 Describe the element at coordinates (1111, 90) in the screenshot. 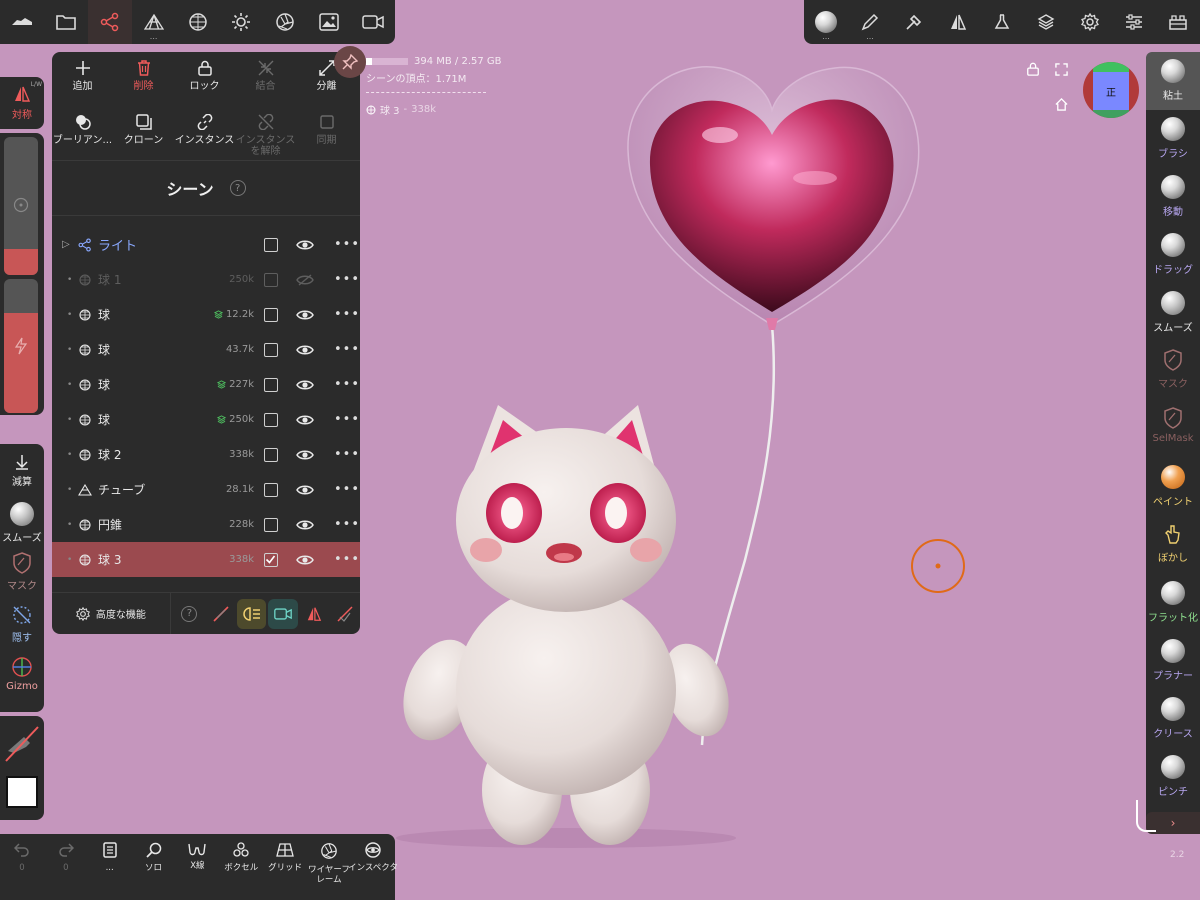

I see `view-cube: 正` at that location.